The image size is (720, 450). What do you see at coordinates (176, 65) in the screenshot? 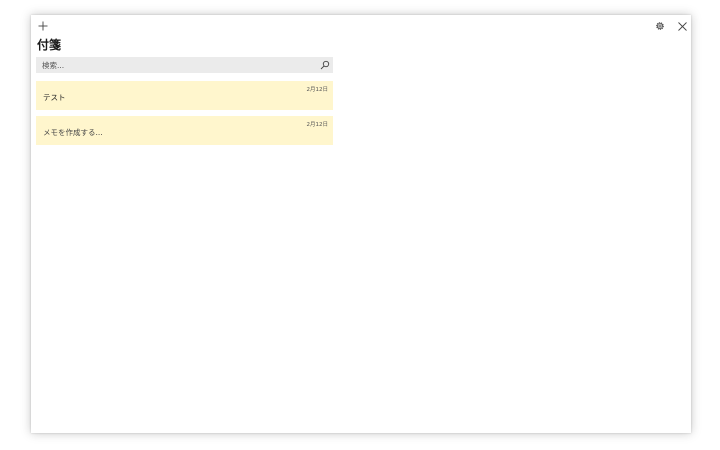
I see `search-input` at bounding box center [176, 65].